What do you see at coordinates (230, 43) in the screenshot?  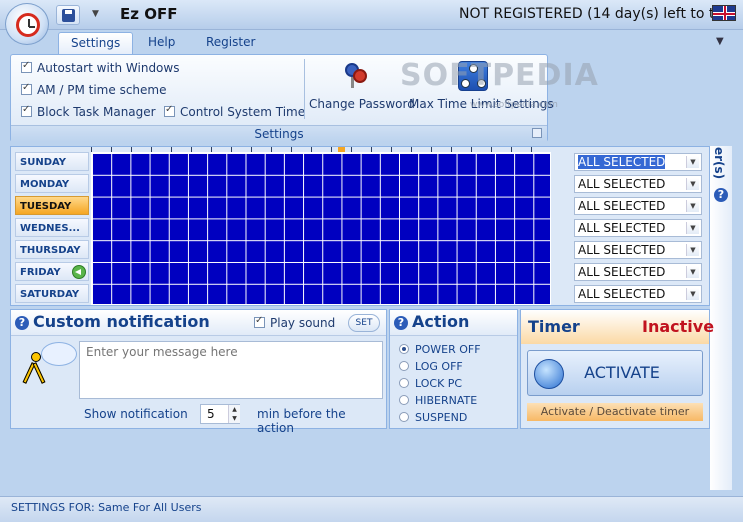 I see `tab-register: Register` at bounding box center [230, 43].